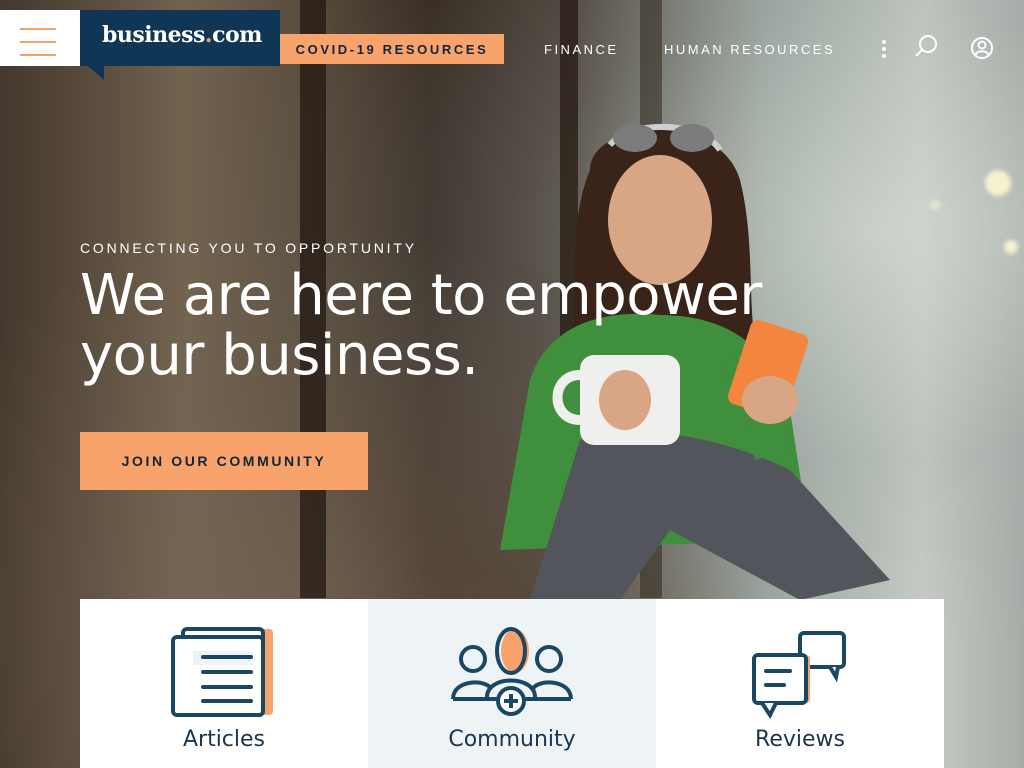 This screenshot has height=768, width=1024. Describe the element at coordinates (222, 672) in the screenshot. I see `articles-icon` at that location.